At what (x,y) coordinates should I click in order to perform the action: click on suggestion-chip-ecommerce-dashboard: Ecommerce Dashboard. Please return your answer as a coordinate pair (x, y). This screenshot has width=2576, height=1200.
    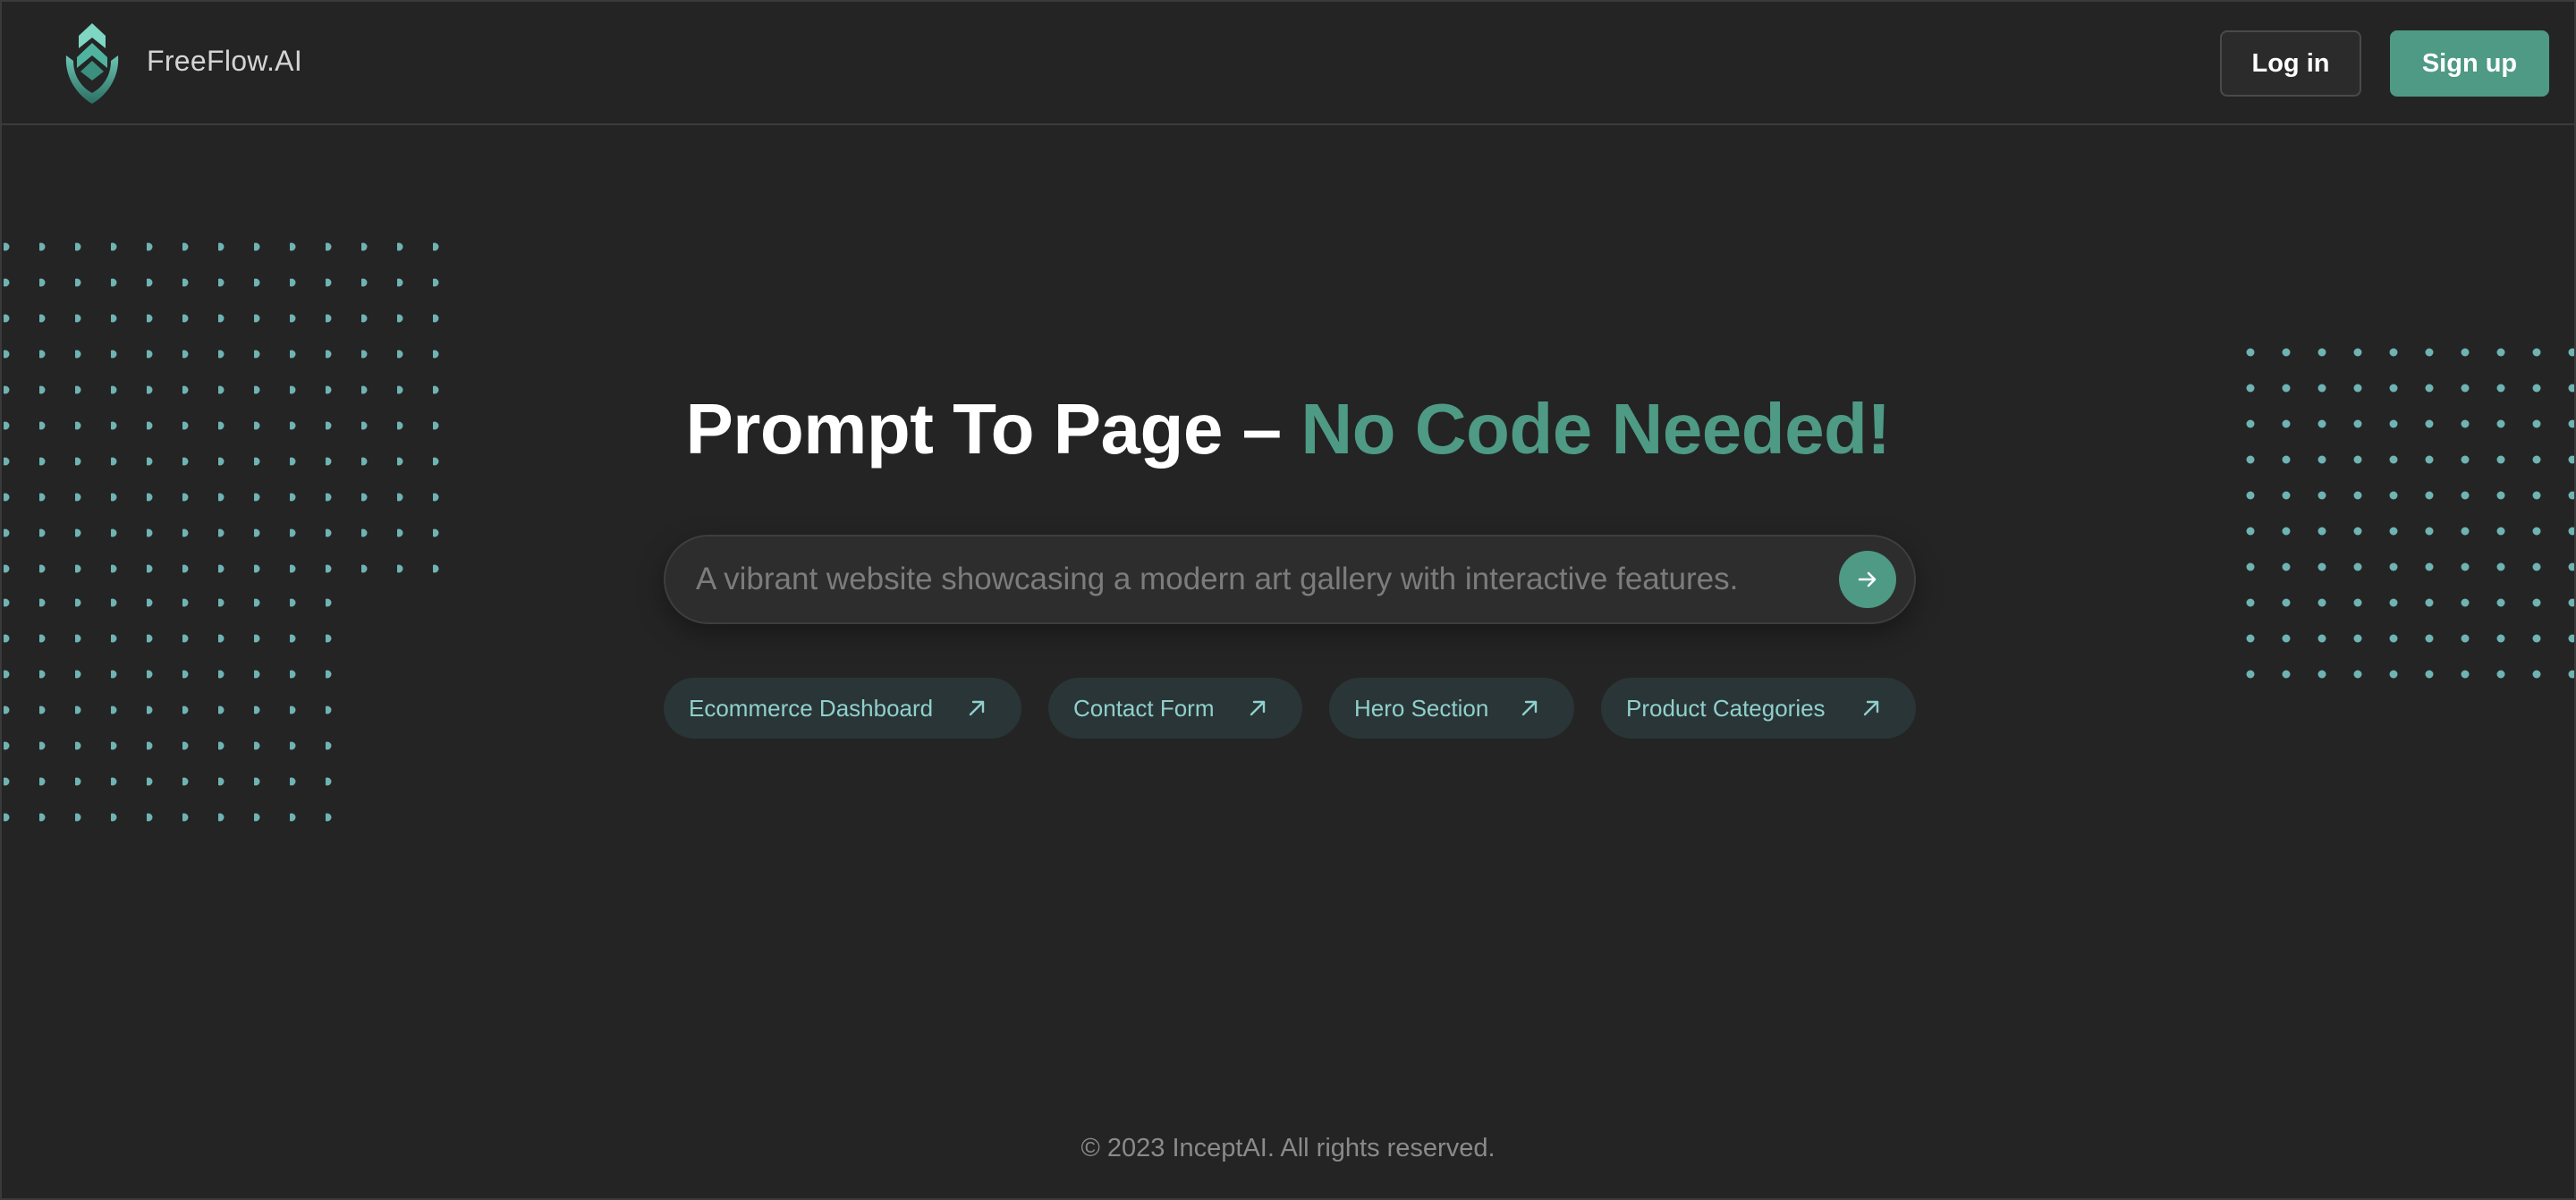
    Looking at the image, I should click on (842, 709).